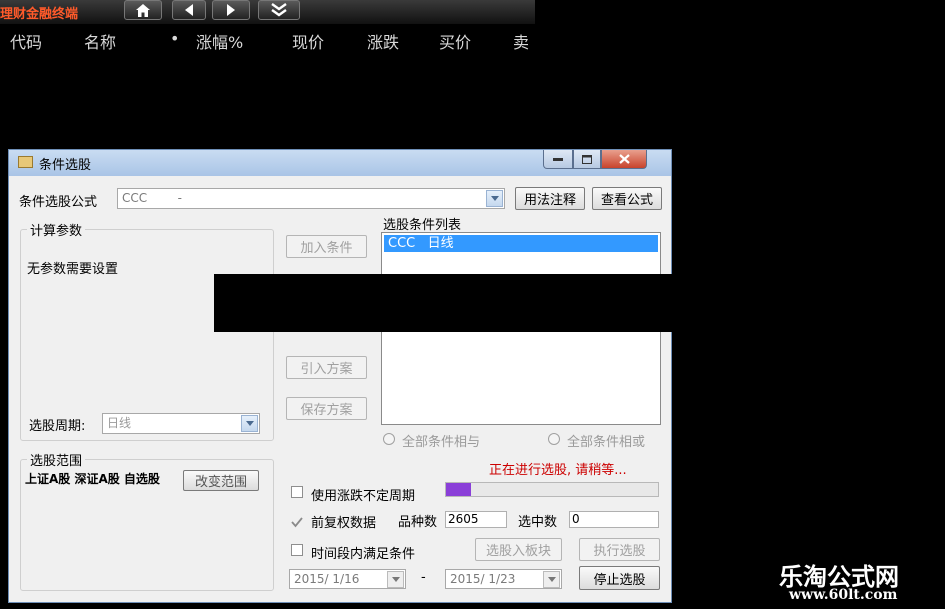  I want to click on import-scheme-button: 引入方案, so click(326, 367).